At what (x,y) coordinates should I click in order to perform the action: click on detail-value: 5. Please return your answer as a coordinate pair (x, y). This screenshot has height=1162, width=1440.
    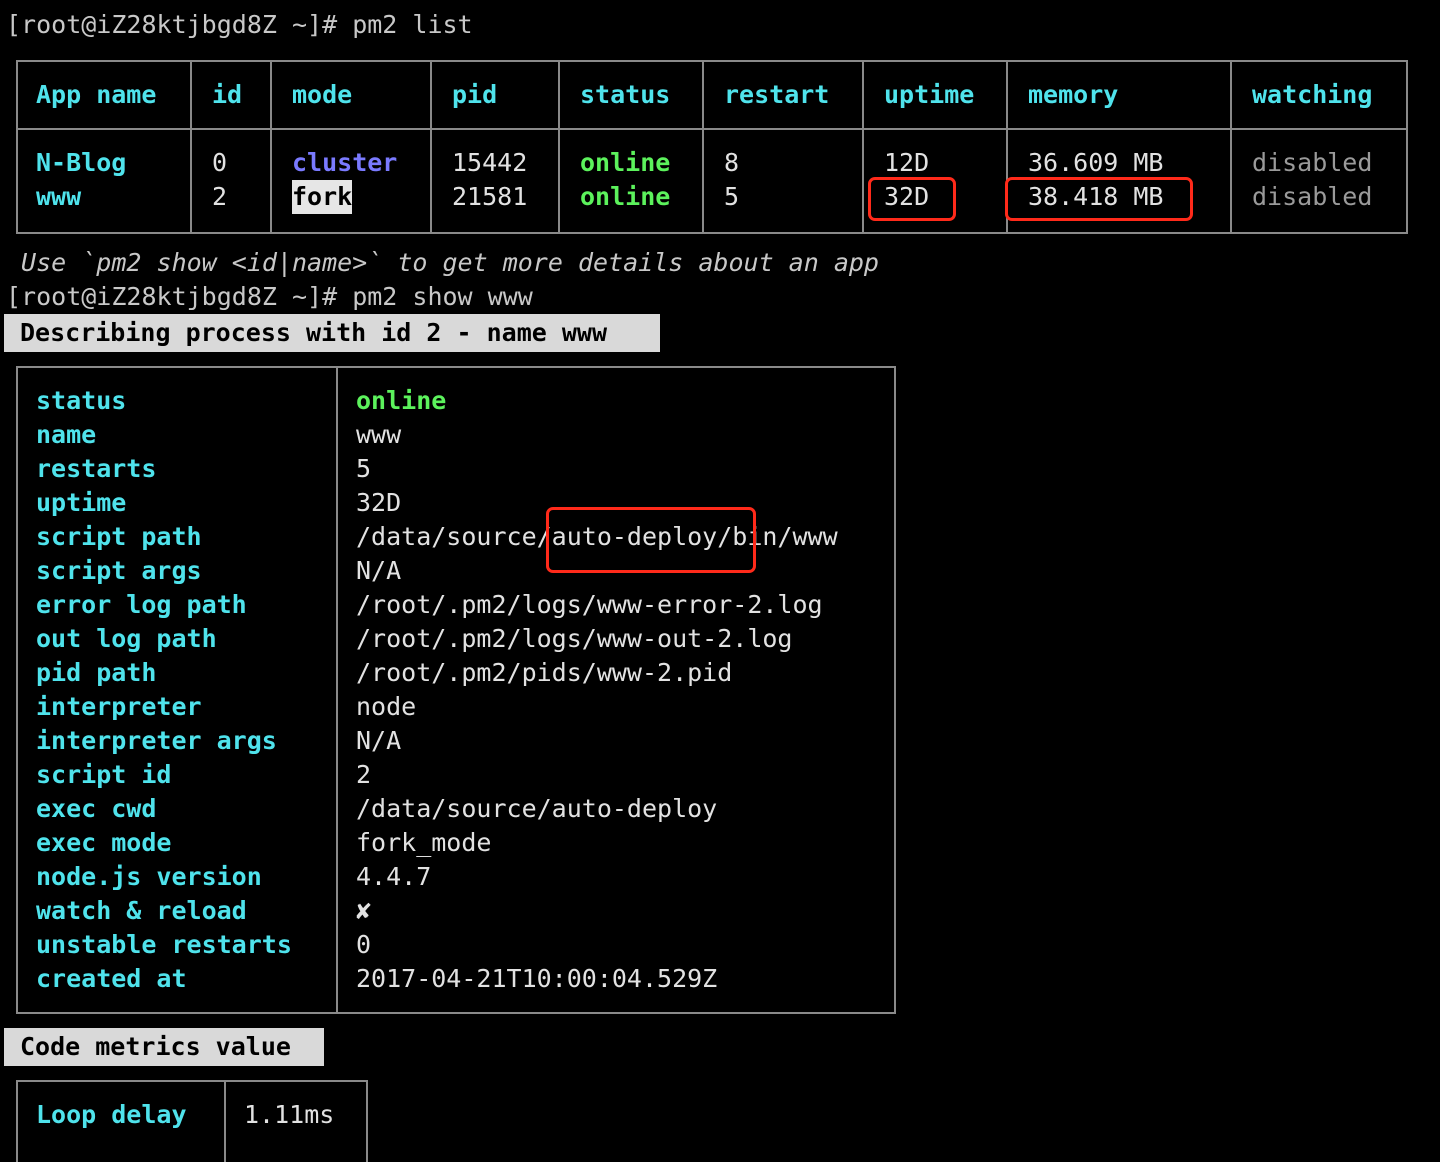
    Looking at the image, I should click on (364, 468).